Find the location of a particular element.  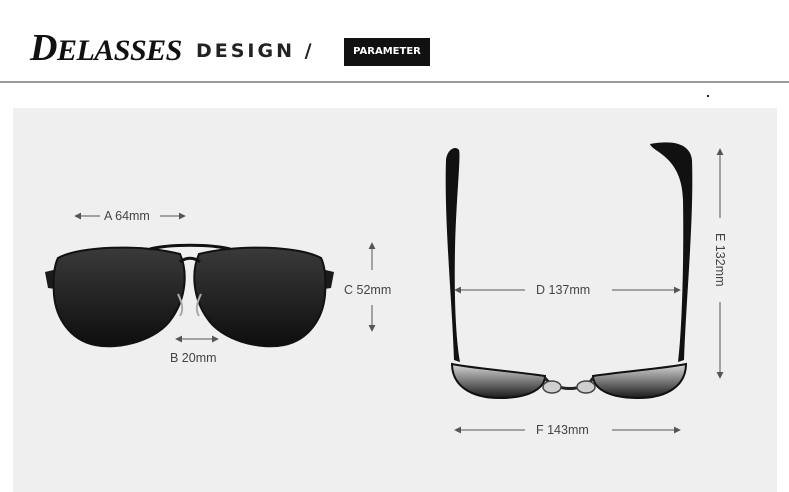

right-lens is located at coordinates (260, 297).